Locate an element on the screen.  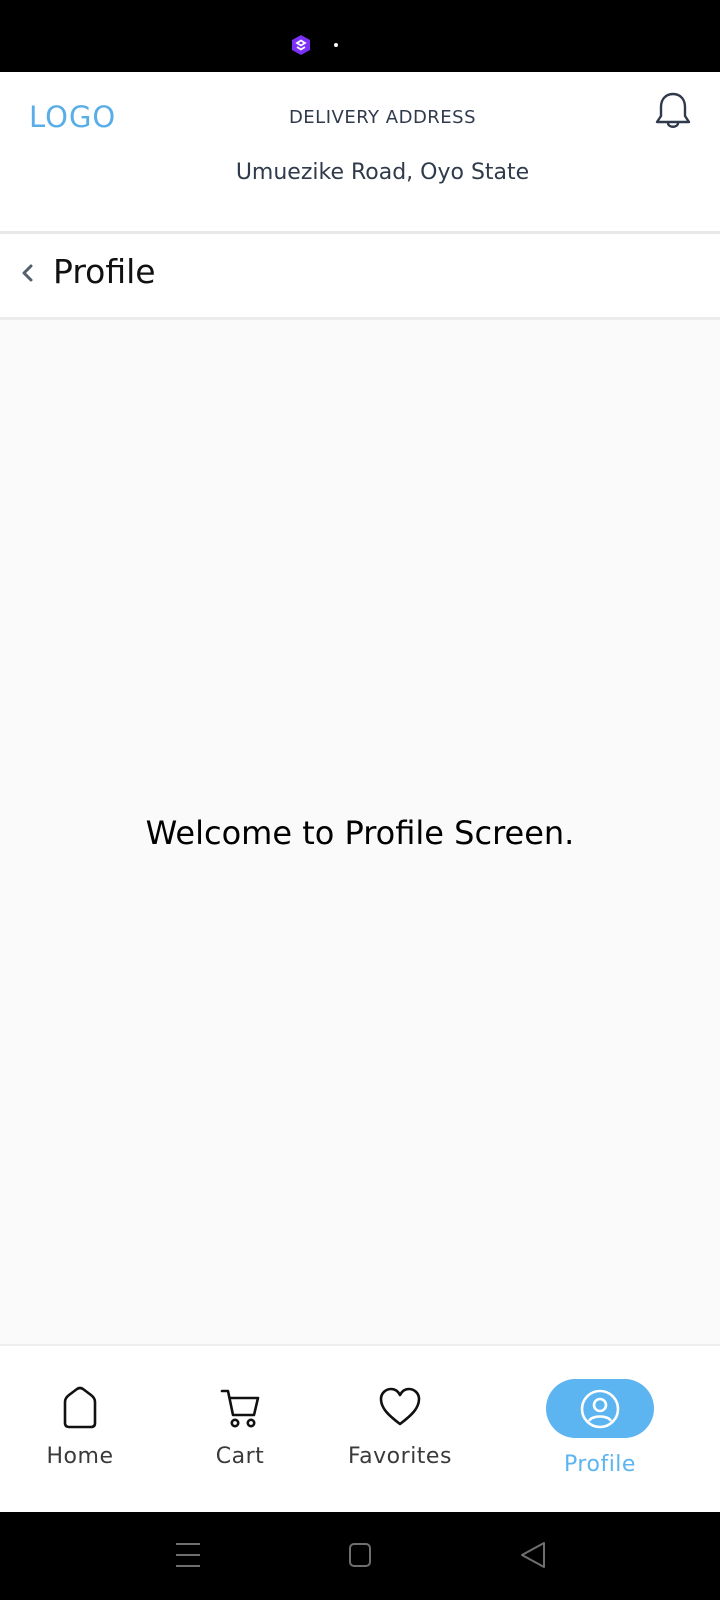
home-square-icon is located at coordinates (360, 1555).